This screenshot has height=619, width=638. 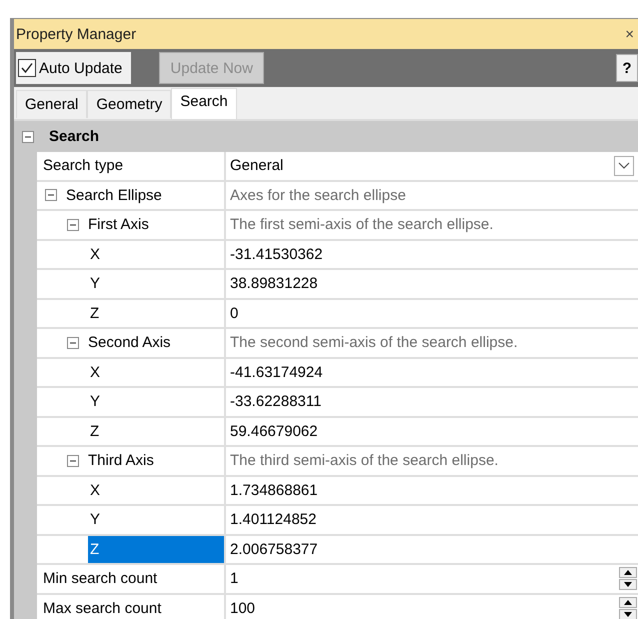 I want to click on property-description: The second semi-axis of the search ellipse., so click(x=374, y=343).